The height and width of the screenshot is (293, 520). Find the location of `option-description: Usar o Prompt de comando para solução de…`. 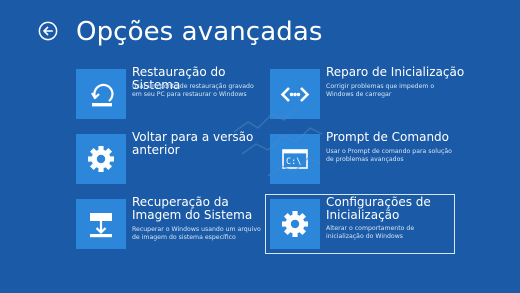

option-description: Usar o Prompt de comando para solução de… is located at coordinates (389, 155).